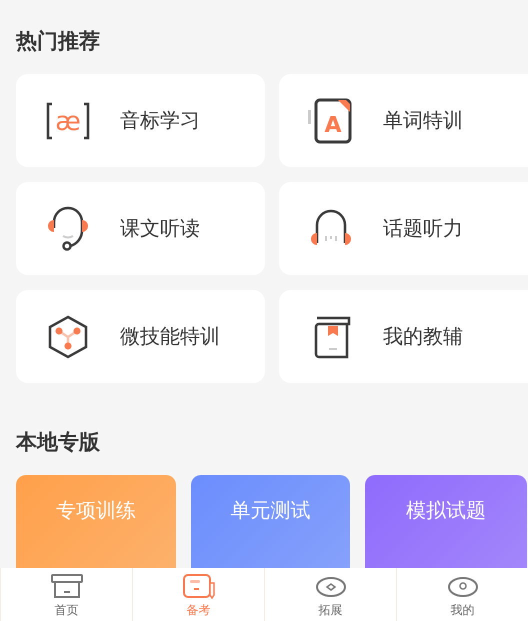 This screenshot has height=621, width=528. What do you see at coordinates (423, 120) in the screenshot?
I see `feature-label: 单词特训` at bounding box center [423, 120].